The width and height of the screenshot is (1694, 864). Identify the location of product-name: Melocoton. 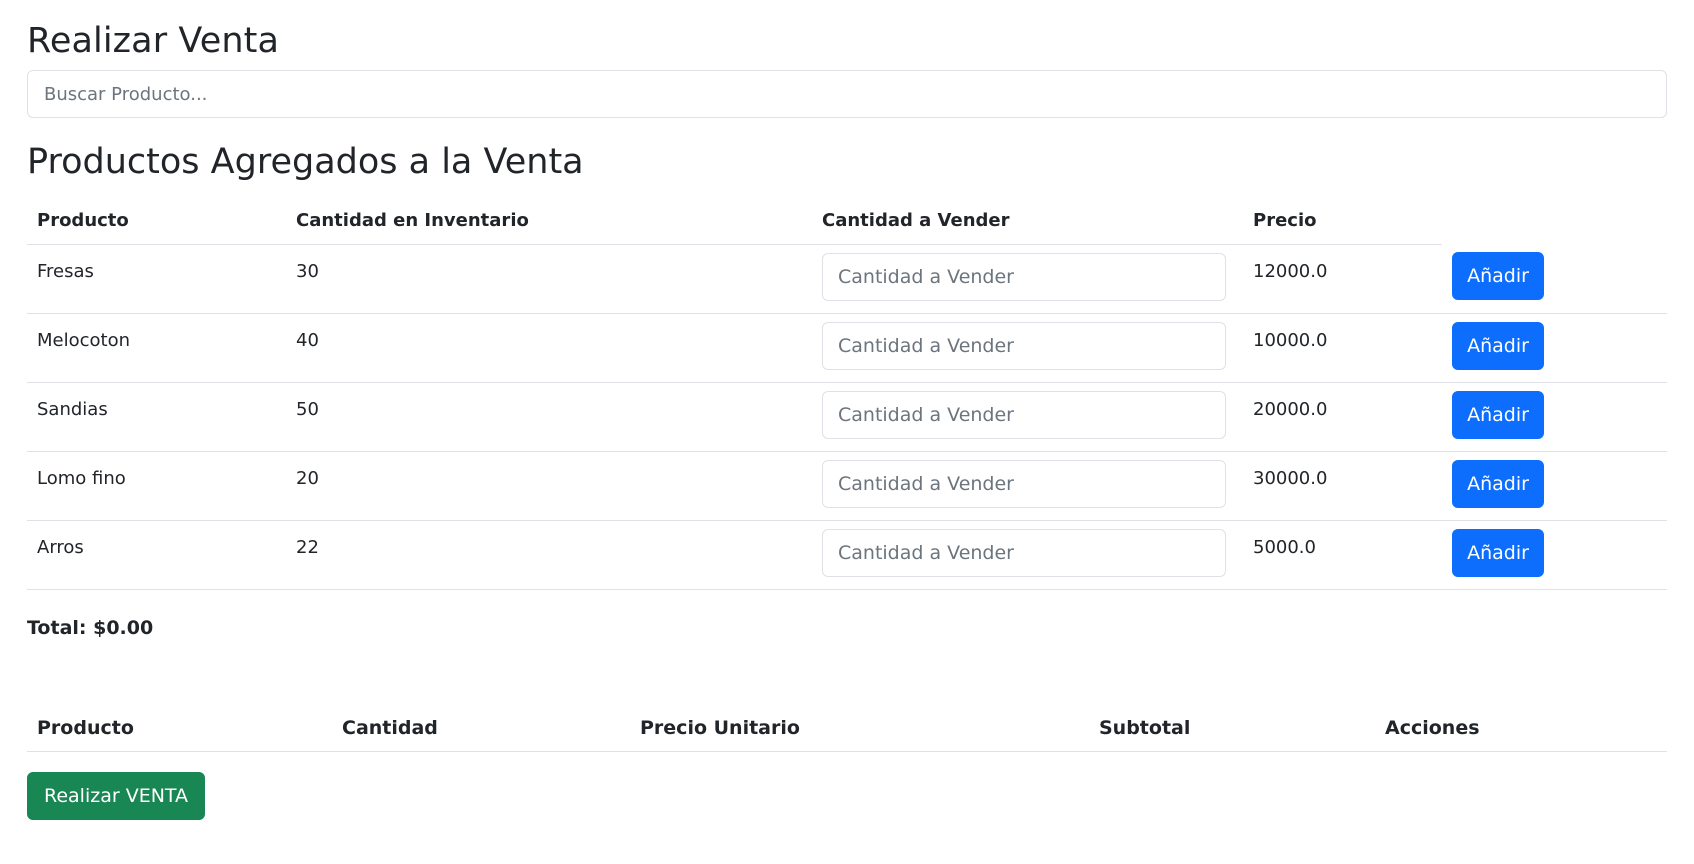
(156, 348).